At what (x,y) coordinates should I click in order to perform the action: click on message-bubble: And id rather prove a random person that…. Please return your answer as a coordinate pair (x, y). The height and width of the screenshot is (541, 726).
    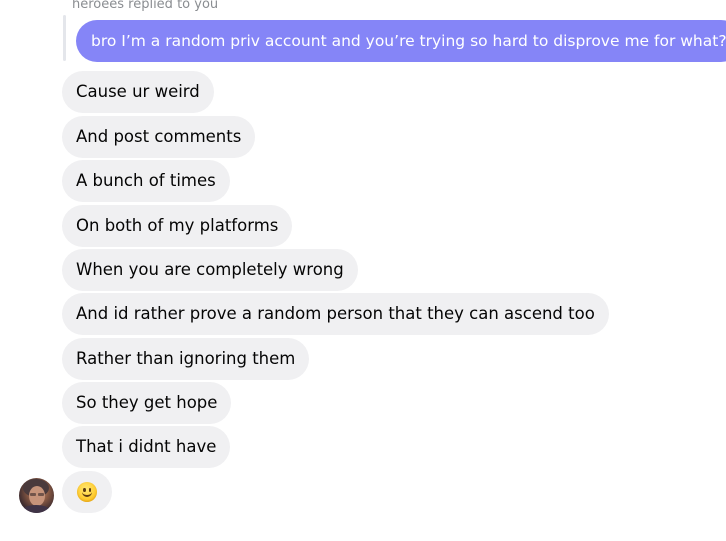
    Looking at the image, I should click on (335, 314).